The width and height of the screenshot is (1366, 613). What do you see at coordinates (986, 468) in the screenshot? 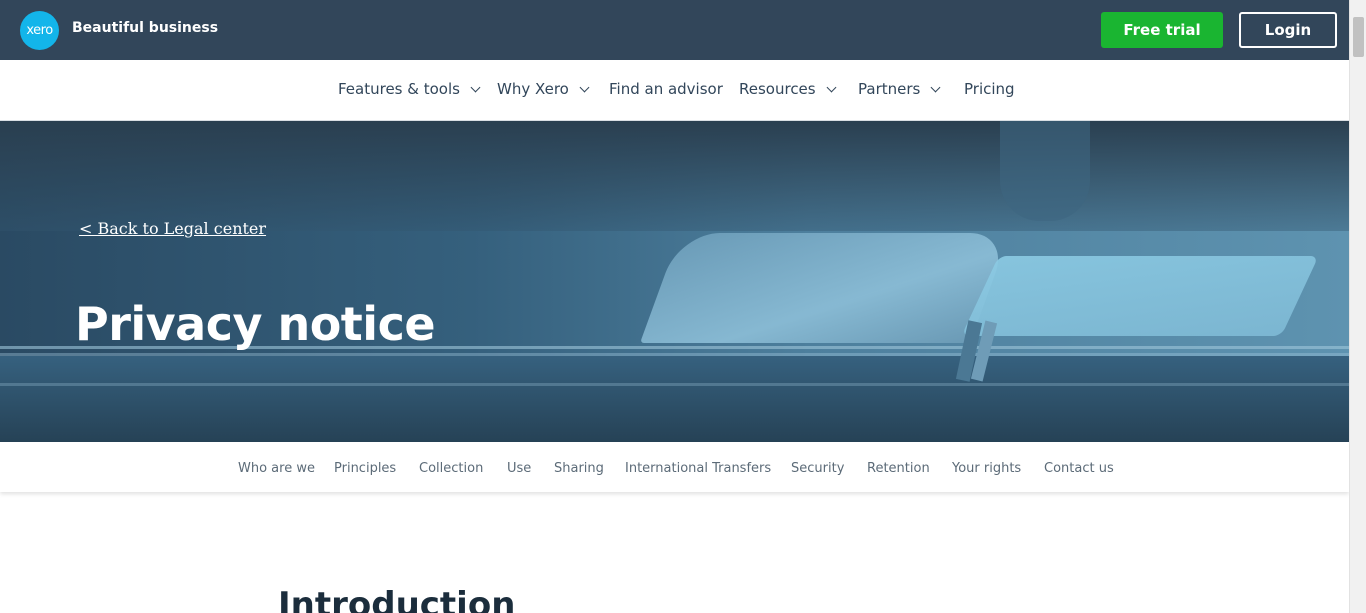
I see `section-link-your-rights: Your rights` at bounding box center [986, 468].